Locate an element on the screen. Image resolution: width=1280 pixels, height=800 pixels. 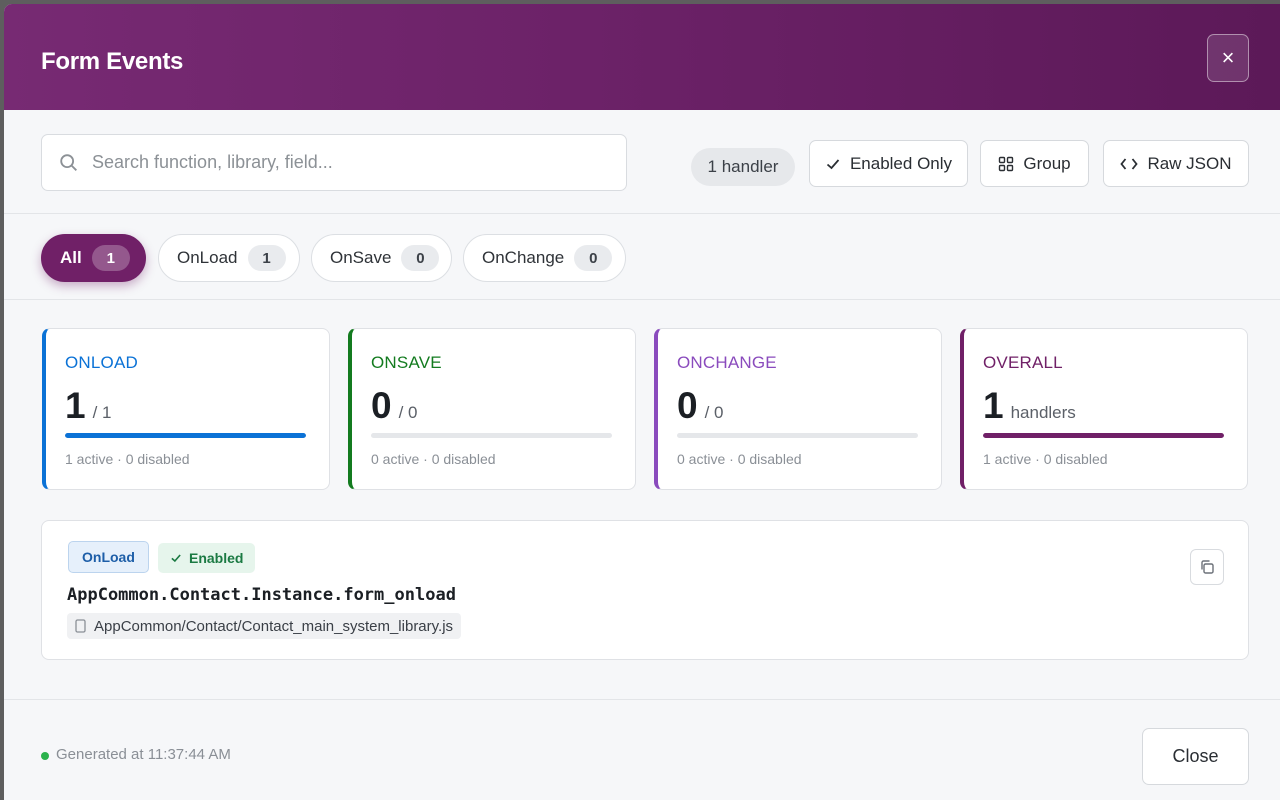
modal-footer: Generated at 11:37:44 AM Close is located at coordinates (642, 749).